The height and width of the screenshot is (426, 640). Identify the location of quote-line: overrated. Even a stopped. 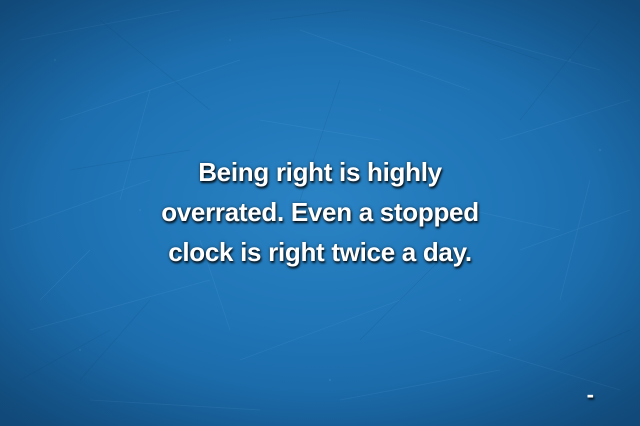
(320, 212).